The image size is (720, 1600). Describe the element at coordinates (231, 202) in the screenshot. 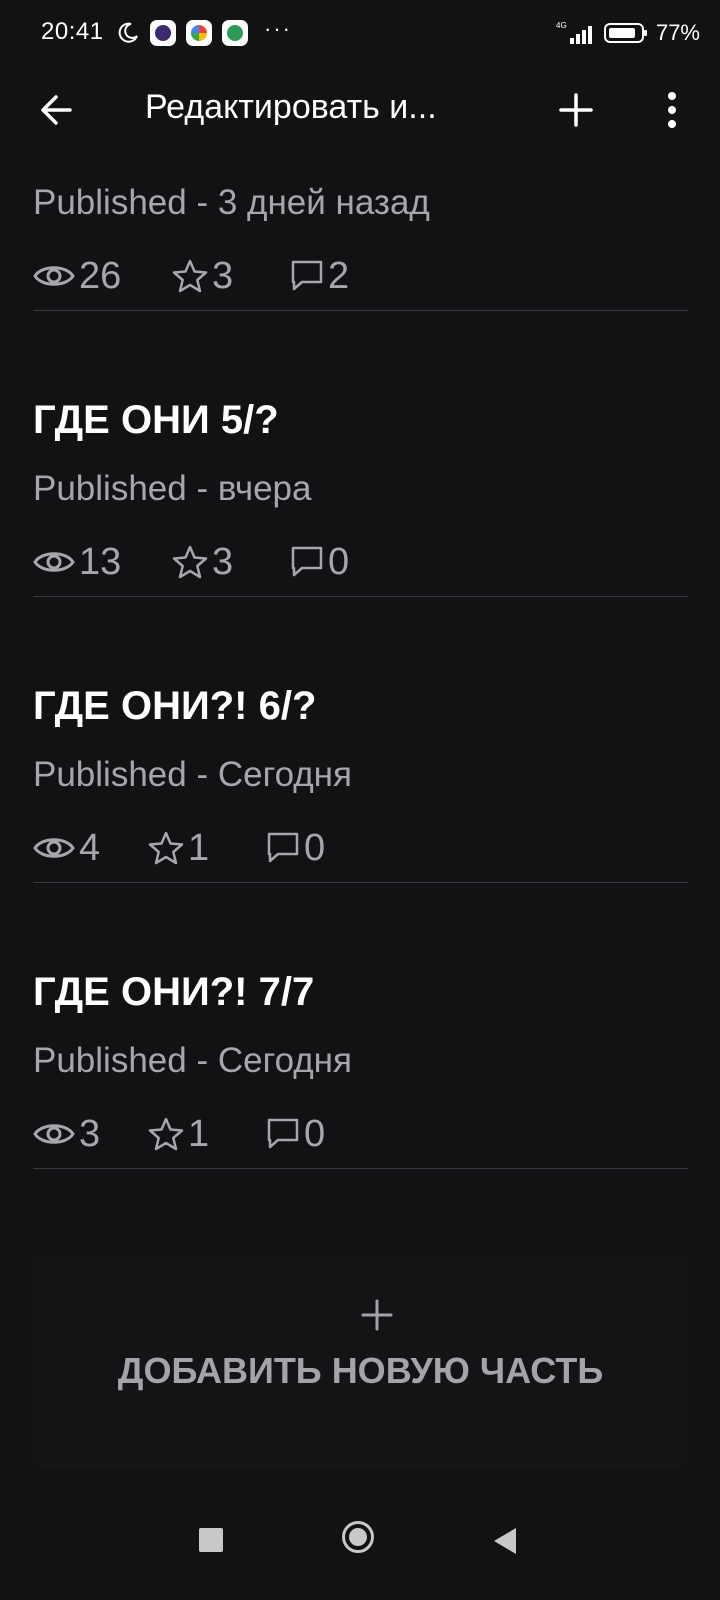

I see `part-status: Published - 3 дней назад` at that location.